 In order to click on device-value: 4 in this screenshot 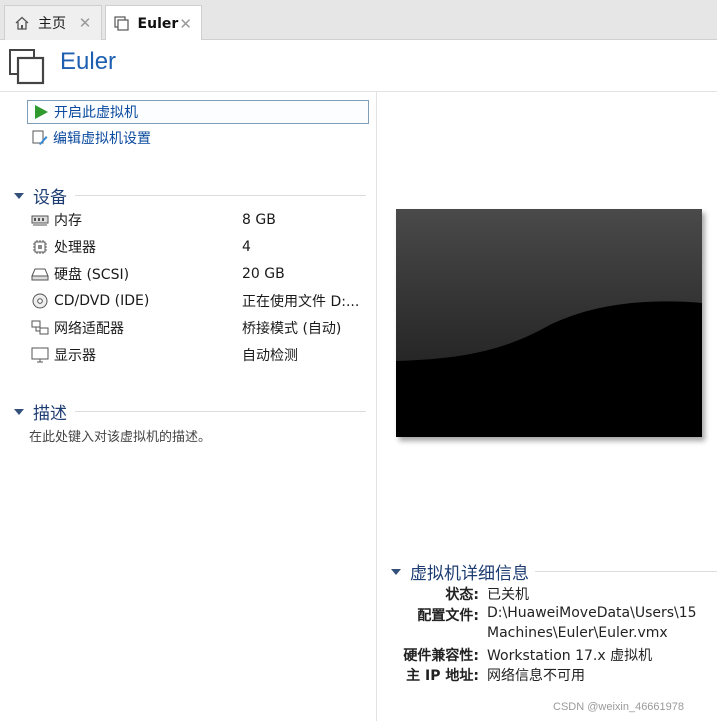, I will do `click(246, 247)`.